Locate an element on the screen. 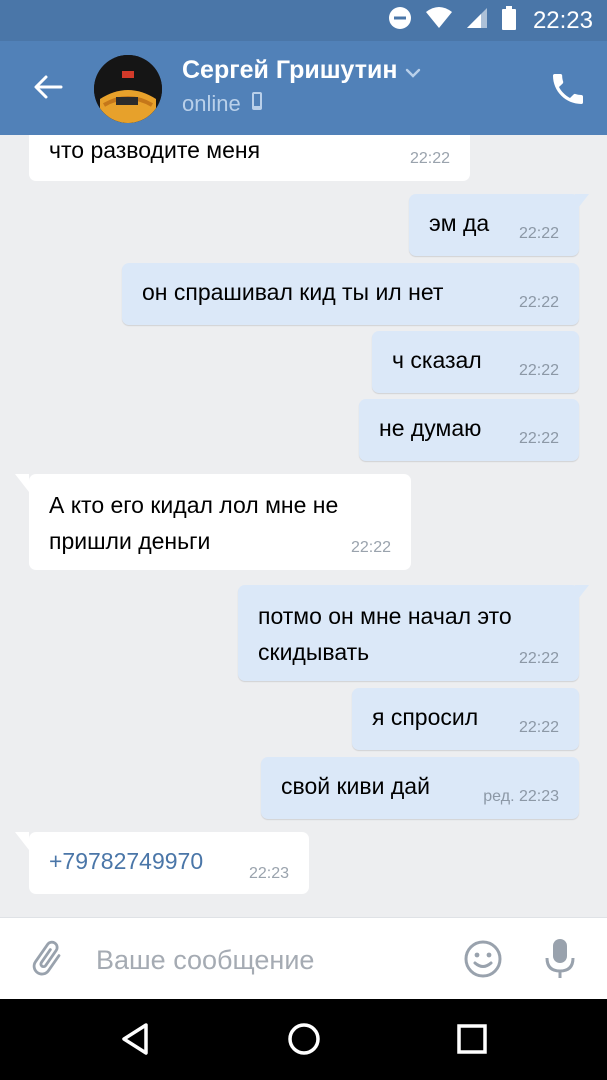  message-outgoing: свой киви дай ред. 22:23 is located at coordinates (420, 788).